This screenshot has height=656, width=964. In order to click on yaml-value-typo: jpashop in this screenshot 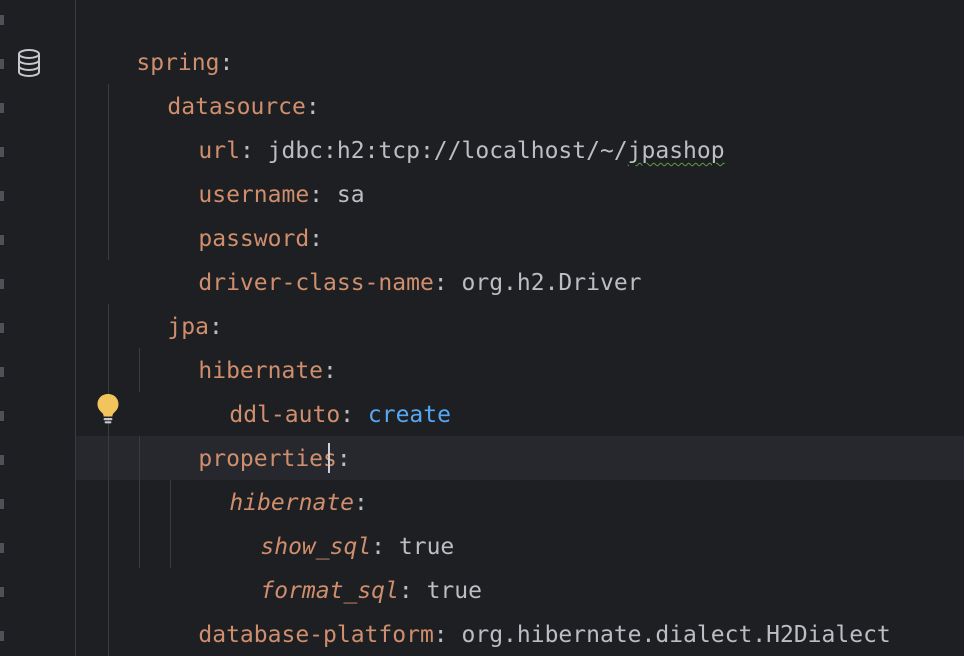, I will do `click(676, 151)`.